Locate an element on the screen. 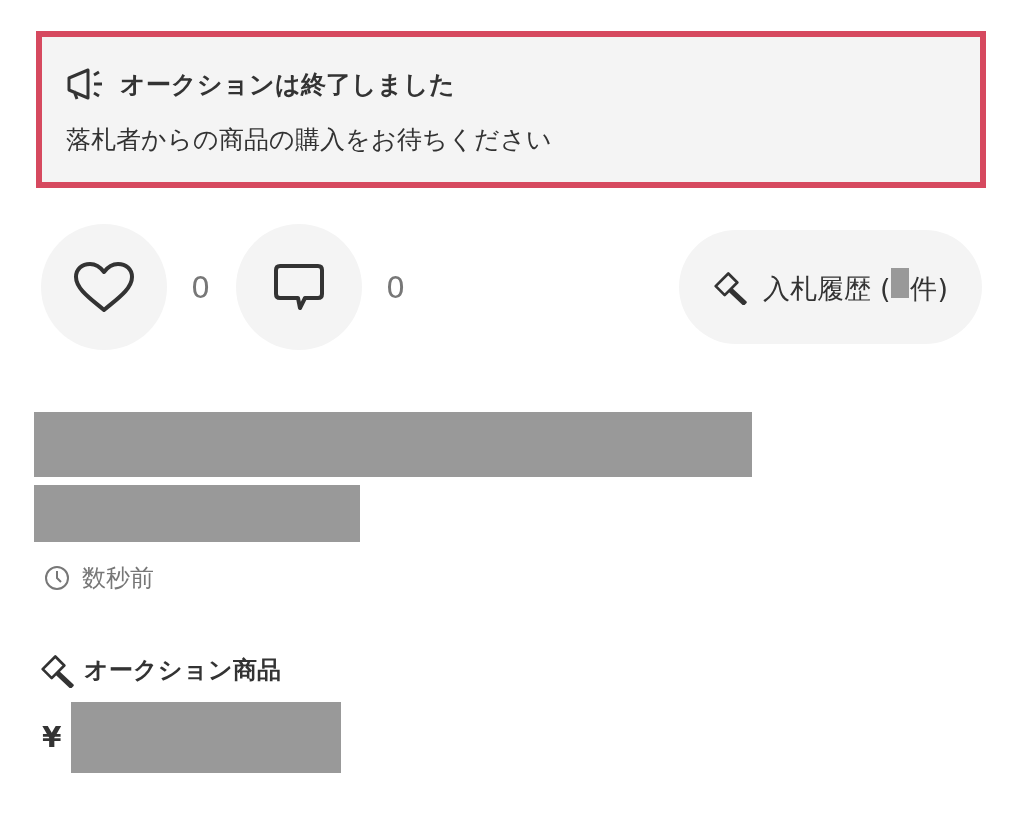 Image resolution: width=1024 pixels, height=813 pixels. comment-icon is located at coordinates (299, 287).